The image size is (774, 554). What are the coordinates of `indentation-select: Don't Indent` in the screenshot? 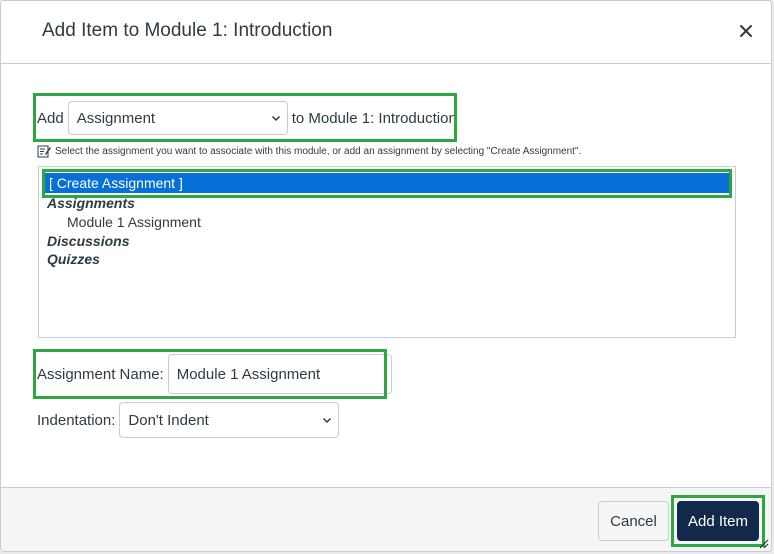 It's located at (229, 420).